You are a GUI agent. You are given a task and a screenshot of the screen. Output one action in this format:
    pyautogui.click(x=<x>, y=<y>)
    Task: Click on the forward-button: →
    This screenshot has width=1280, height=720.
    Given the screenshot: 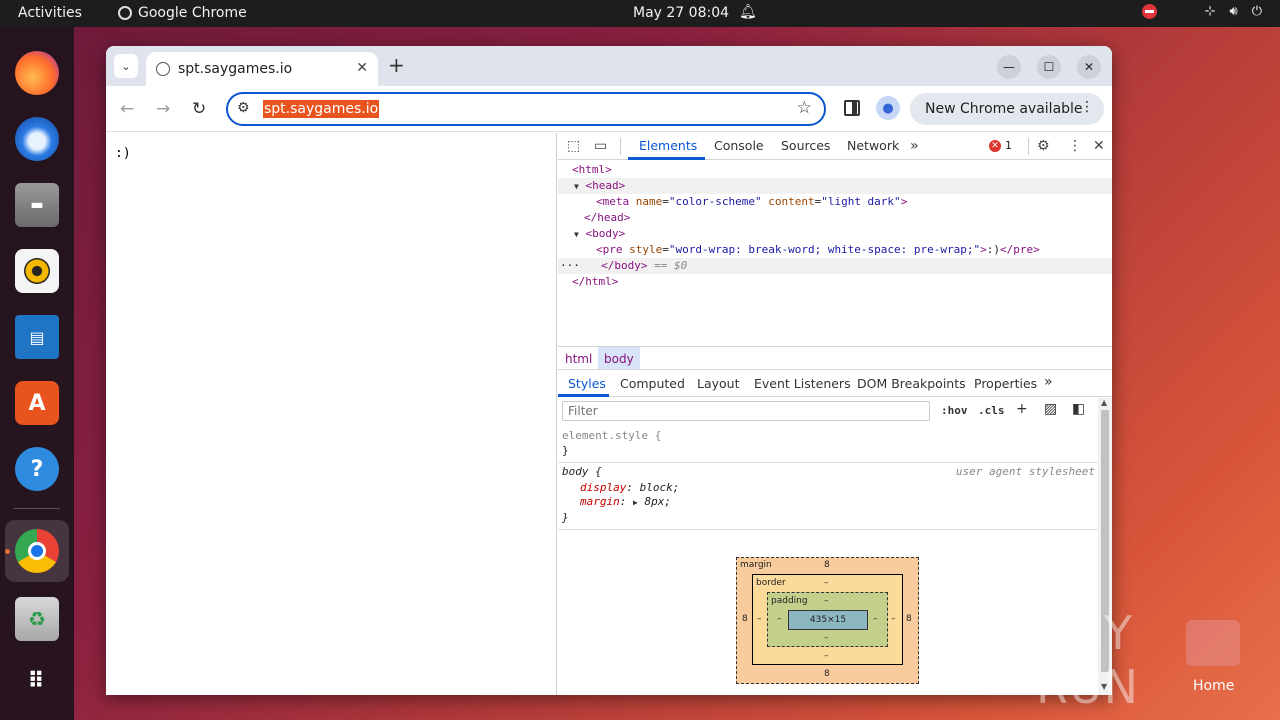 What is the action you would take?
    pyautogui.click(x=163, y=109)
    